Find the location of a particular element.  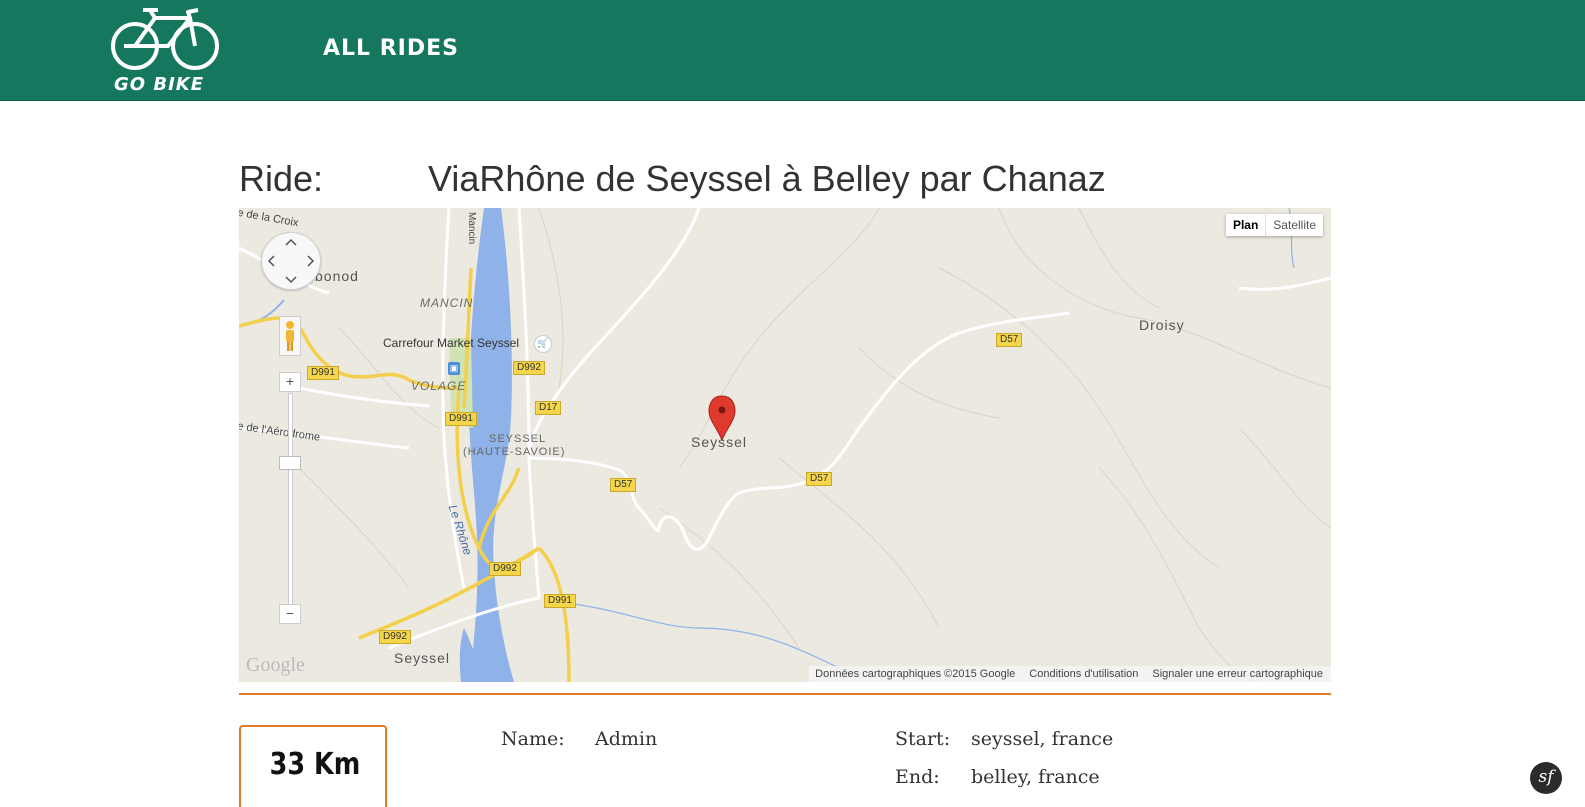

google-logo: Google is located at coordinates (275, 665).